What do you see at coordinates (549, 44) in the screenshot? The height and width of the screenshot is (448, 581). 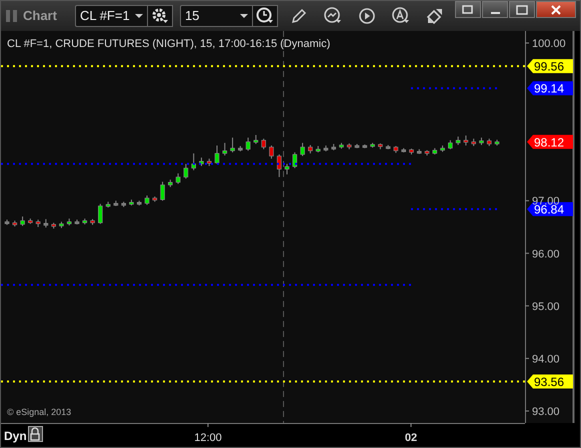 I see `price-tick-label: 100.00` at bounding box center [549, 44].